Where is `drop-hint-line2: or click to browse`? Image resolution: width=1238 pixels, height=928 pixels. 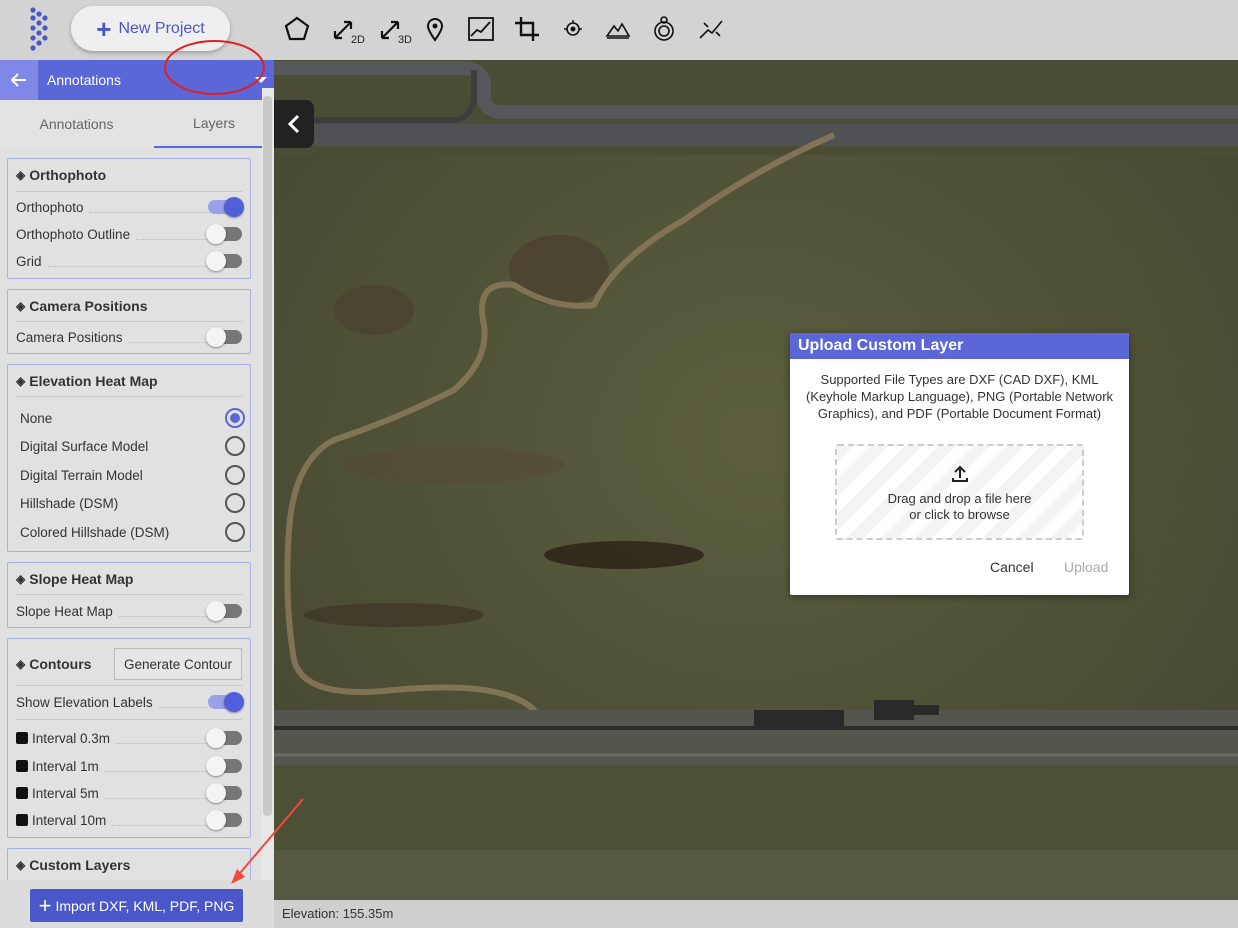
drop-hint-line2: or click to browse is located at coordinates (959, 514).